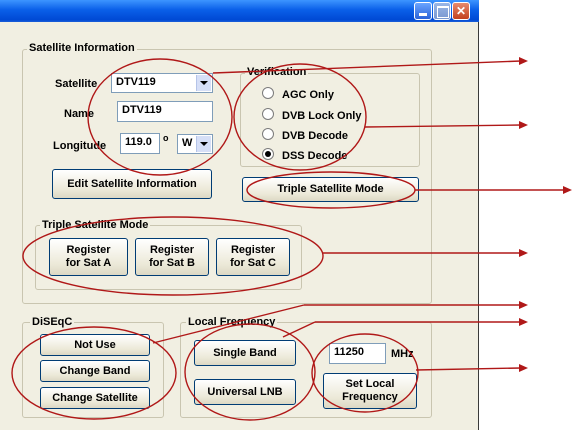 The height and width of the screenshot is (430, 572). I want to click on annotation-ellipse-register-buttons, so click(173, 256).